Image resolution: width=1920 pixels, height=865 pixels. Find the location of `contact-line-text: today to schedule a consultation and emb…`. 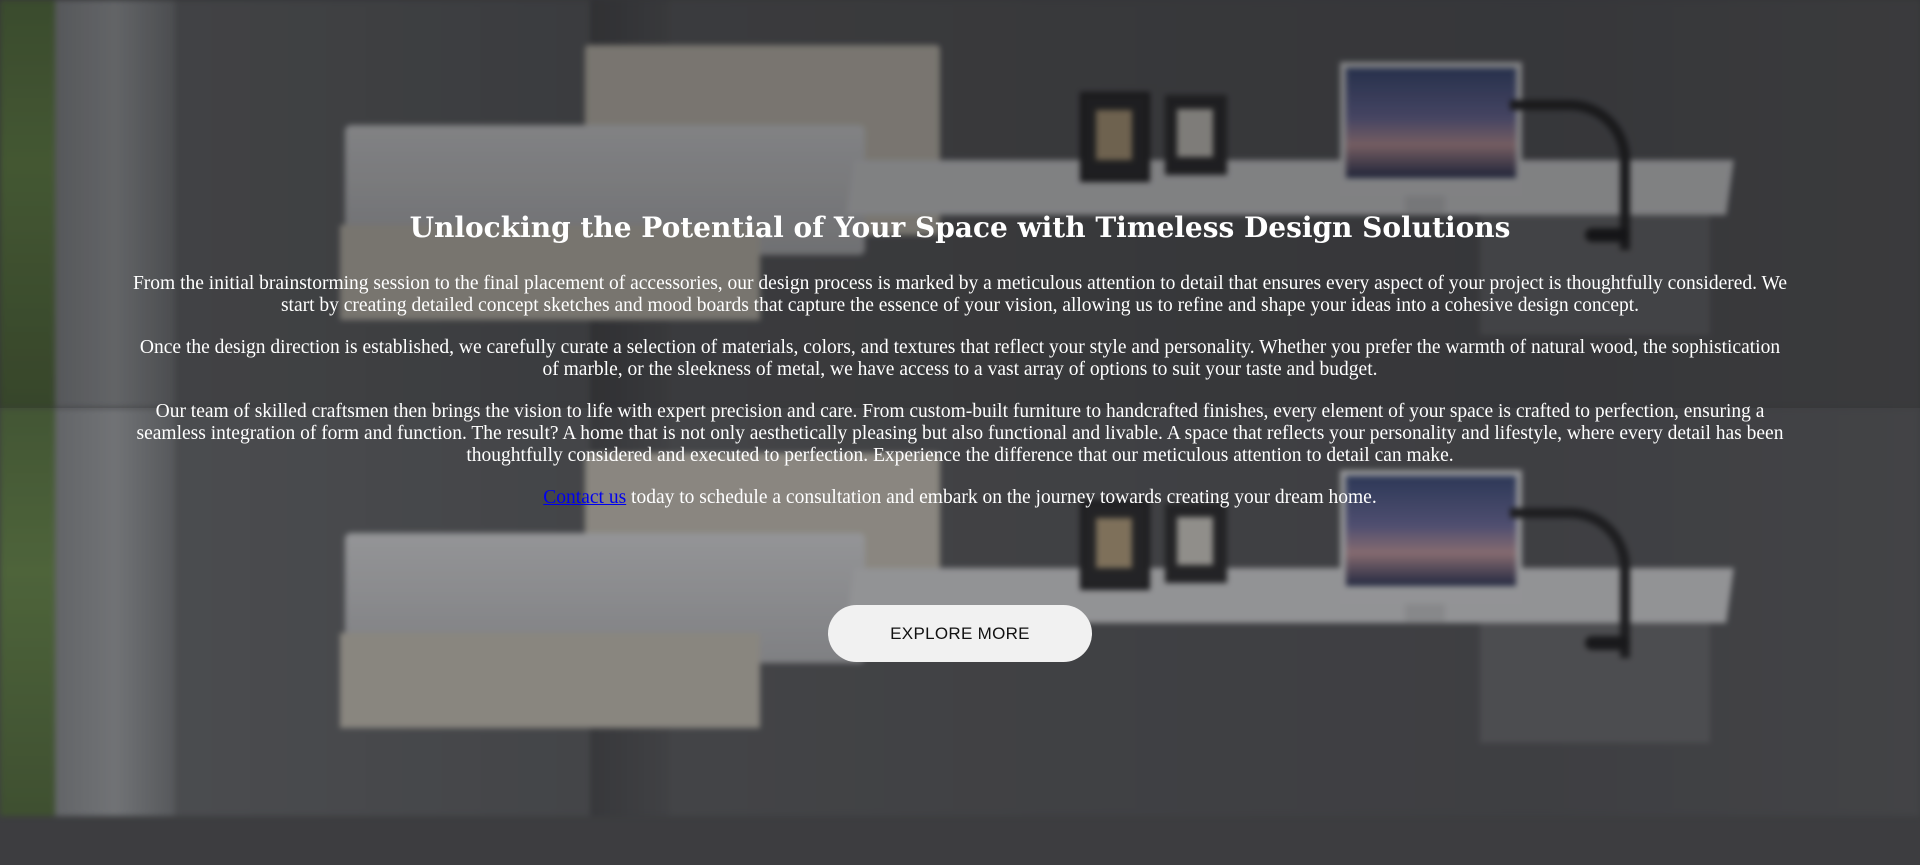

contact-line-text: today to schedule a consultation and emb… is located at coordinates (1001, 497).